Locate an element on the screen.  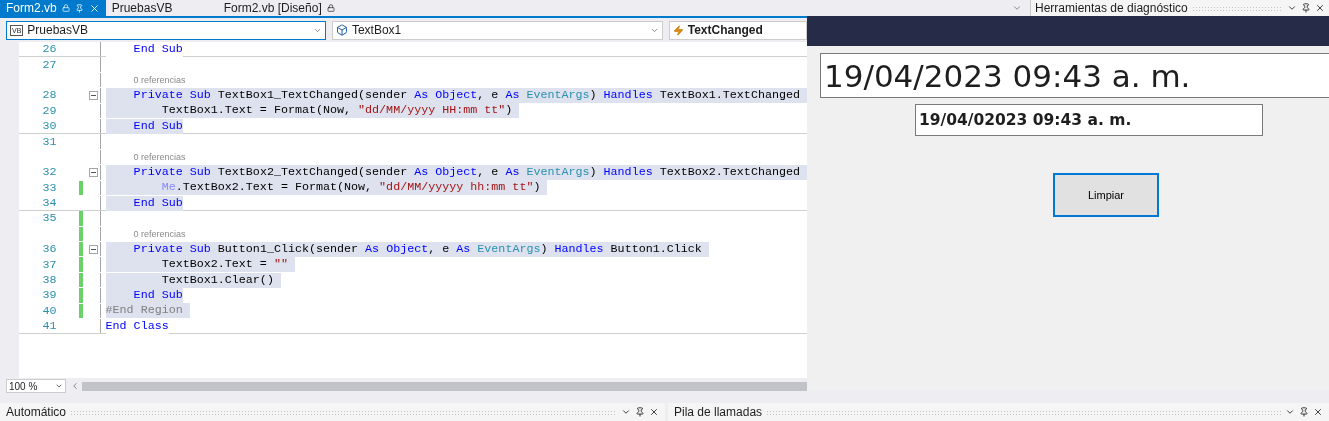
line-number: 35 is located at coordinates (49, 218).